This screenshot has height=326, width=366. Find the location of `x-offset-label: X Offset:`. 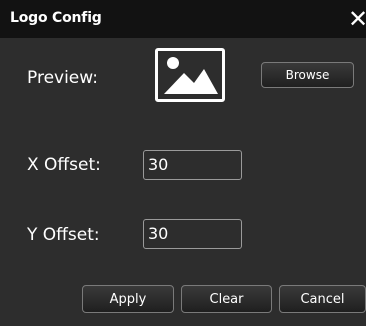

x-offset-label: X Offset: is located at coordinates (64, 165).